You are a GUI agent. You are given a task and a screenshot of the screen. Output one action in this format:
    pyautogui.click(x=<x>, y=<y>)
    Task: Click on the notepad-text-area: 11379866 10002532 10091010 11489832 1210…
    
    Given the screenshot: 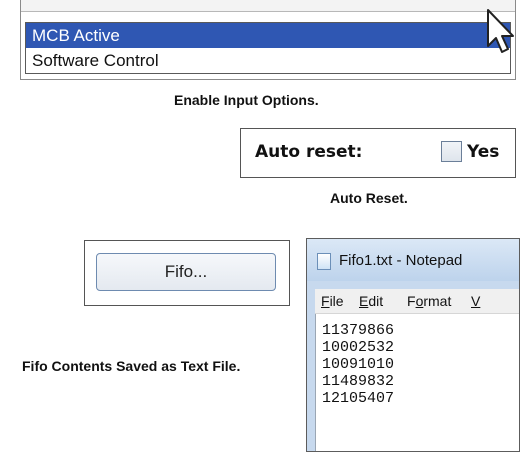 What is the action you would take?
    pyautogui.click(x=417, y=382)
    